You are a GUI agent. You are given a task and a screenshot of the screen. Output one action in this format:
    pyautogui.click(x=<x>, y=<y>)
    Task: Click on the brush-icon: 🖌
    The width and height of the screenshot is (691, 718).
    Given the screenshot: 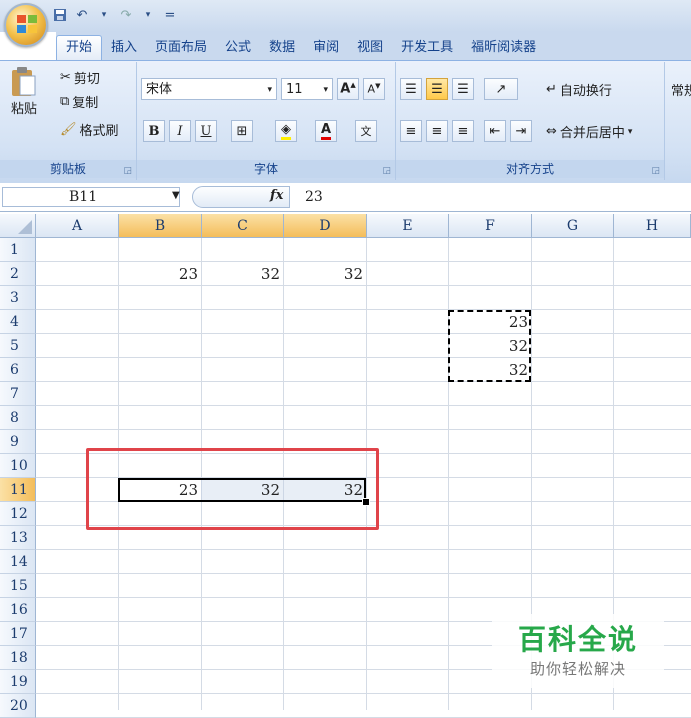 What is the action you would take?
    pyautogui.click(x=68, y=129)
    